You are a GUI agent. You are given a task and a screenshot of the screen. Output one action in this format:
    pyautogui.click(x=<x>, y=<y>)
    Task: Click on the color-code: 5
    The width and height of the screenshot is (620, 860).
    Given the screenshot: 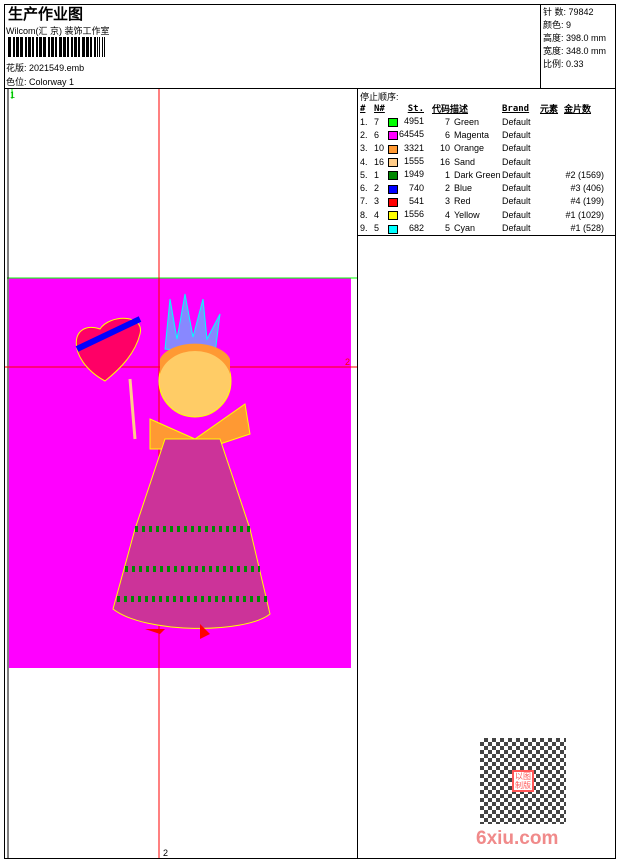 What is the action you would take?
    pyautogui.click(x=447, y=228)
    